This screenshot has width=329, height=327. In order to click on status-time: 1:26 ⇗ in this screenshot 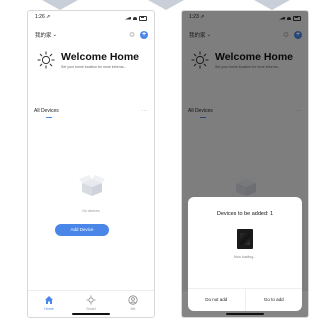, I will do `click(43, 17)`.